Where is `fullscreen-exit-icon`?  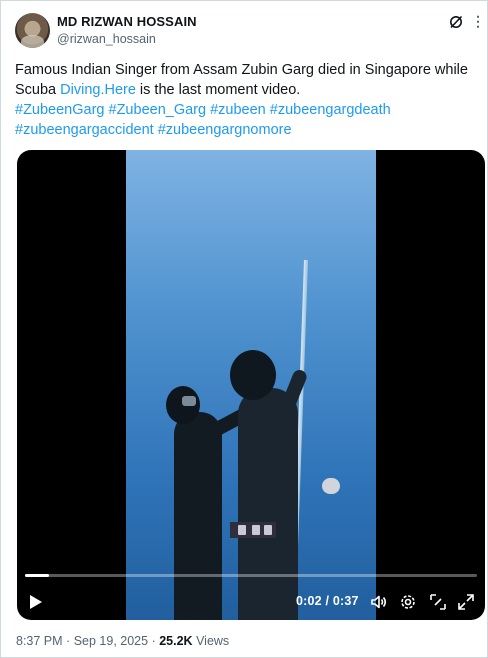 fullscreen-exit-icon is located at coordinates (438, 602).